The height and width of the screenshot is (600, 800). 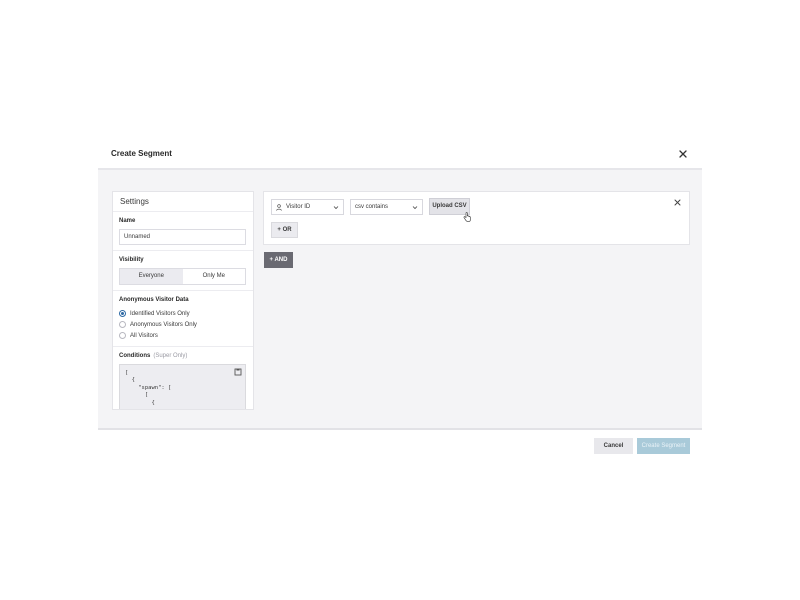 I want to click on anonymous-data-label: Anonymous Visitor Data, so click(x=154, y=300).